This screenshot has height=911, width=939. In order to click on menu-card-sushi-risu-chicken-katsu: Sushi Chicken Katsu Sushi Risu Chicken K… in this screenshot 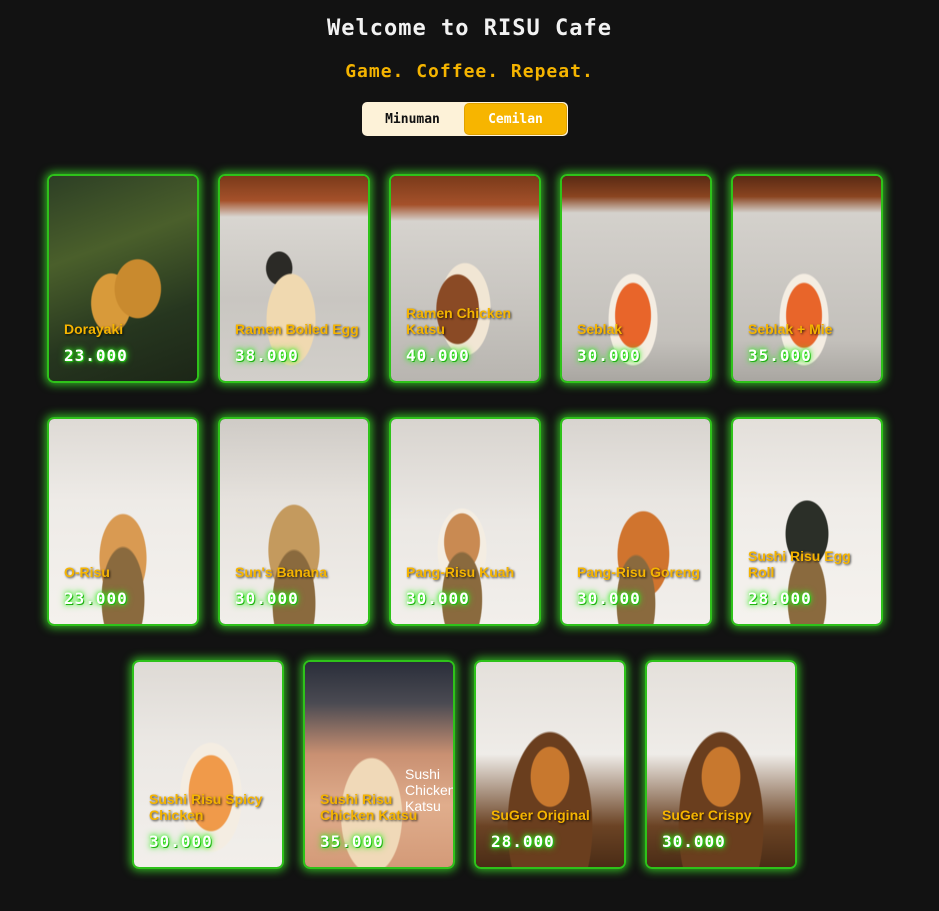, I will do `click(379, 764)`.